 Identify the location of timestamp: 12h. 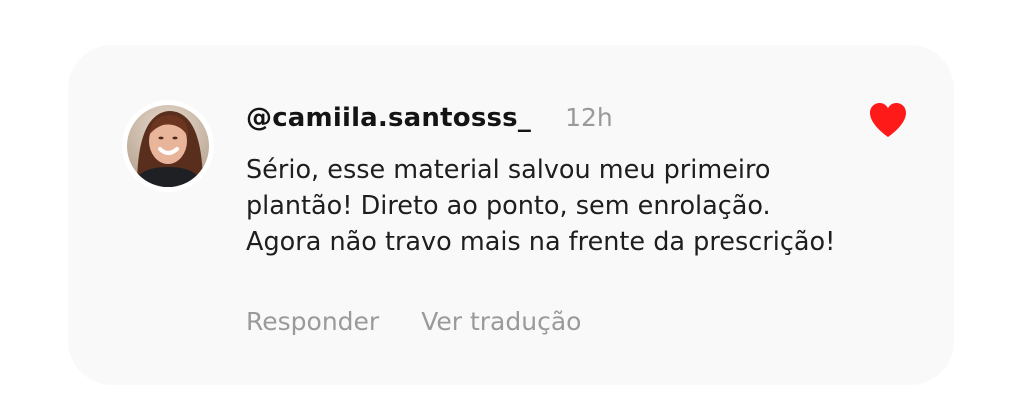
(589, 117).